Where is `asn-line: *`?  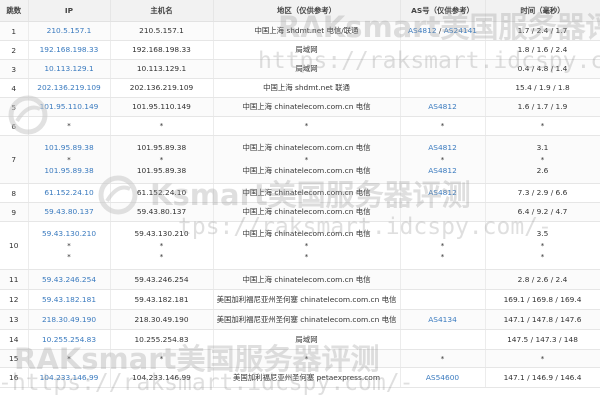
asn-line: * is located at coordinates (443, 256).